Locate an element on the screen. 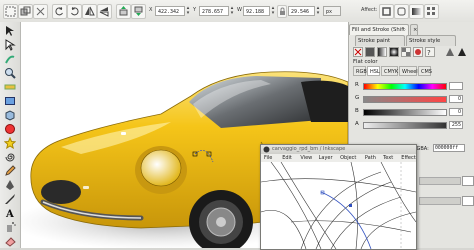 This screenshot has width=474, height=250. transform-pattern-icon is located at coordinates (431, 11).